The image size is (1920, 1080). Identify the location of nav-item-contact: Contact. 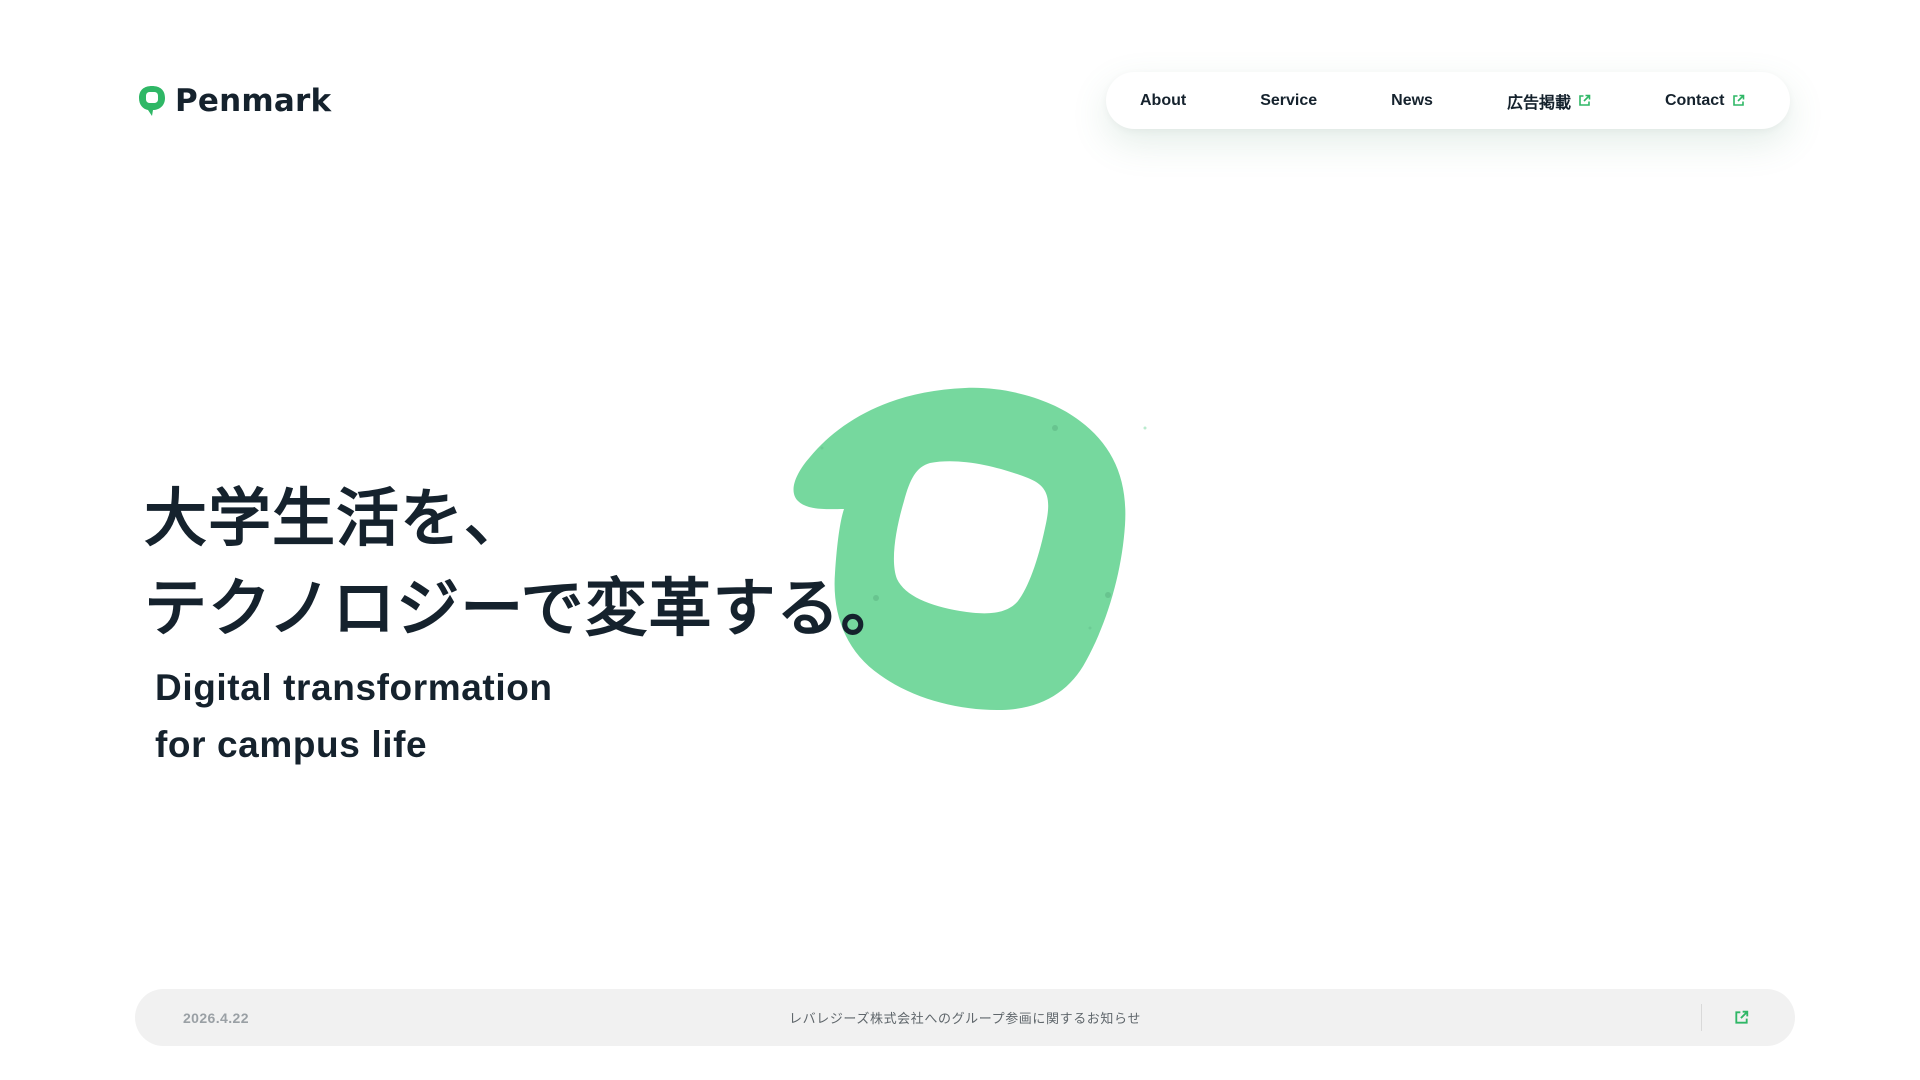
(1705, 101).